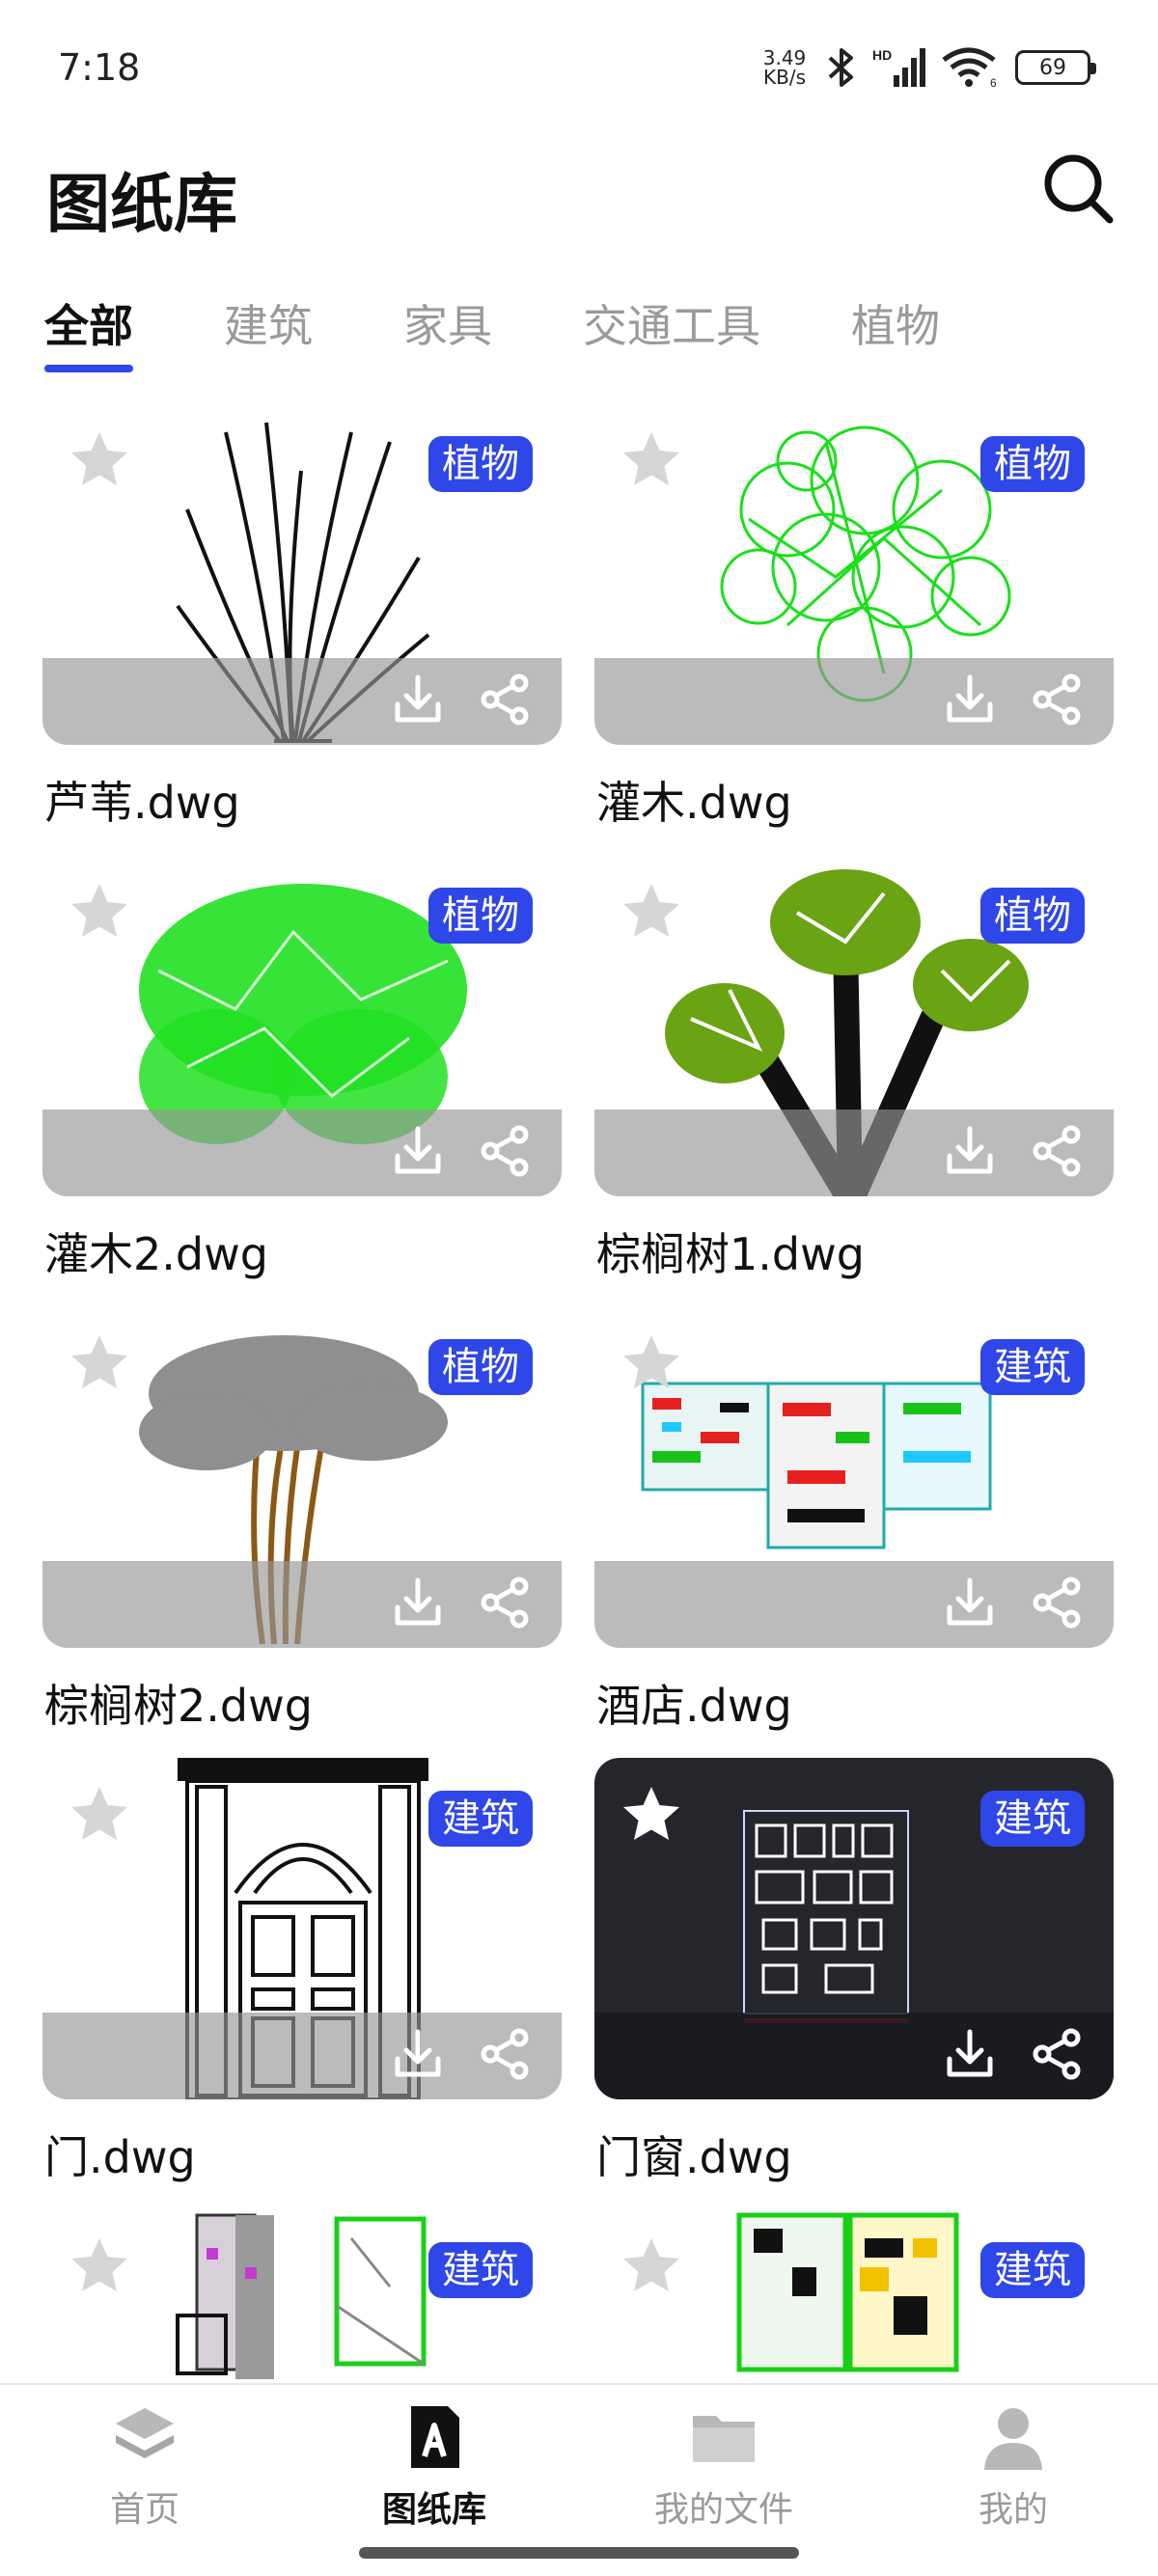 The height and width of the screenshot is (2576, 1158). What do you see at coordinates (88, 331) in the screenshot?
I see `tab-all: 全部` at bounding box center [88, 331].